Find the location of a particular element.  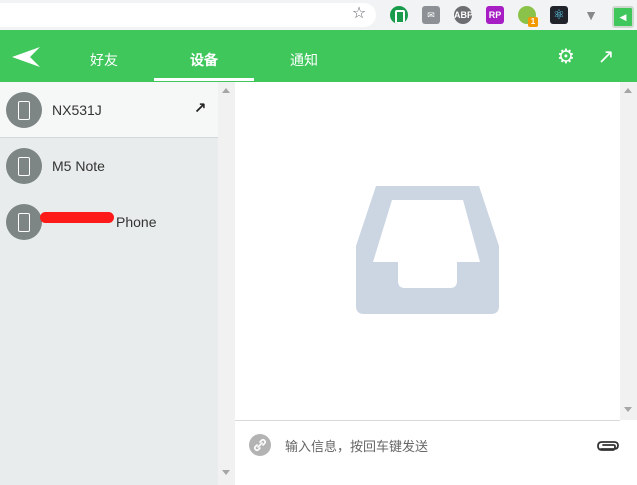

app-header: 好友 设备 通知 ⚙ ↗ is located at coordinates (318, 56).